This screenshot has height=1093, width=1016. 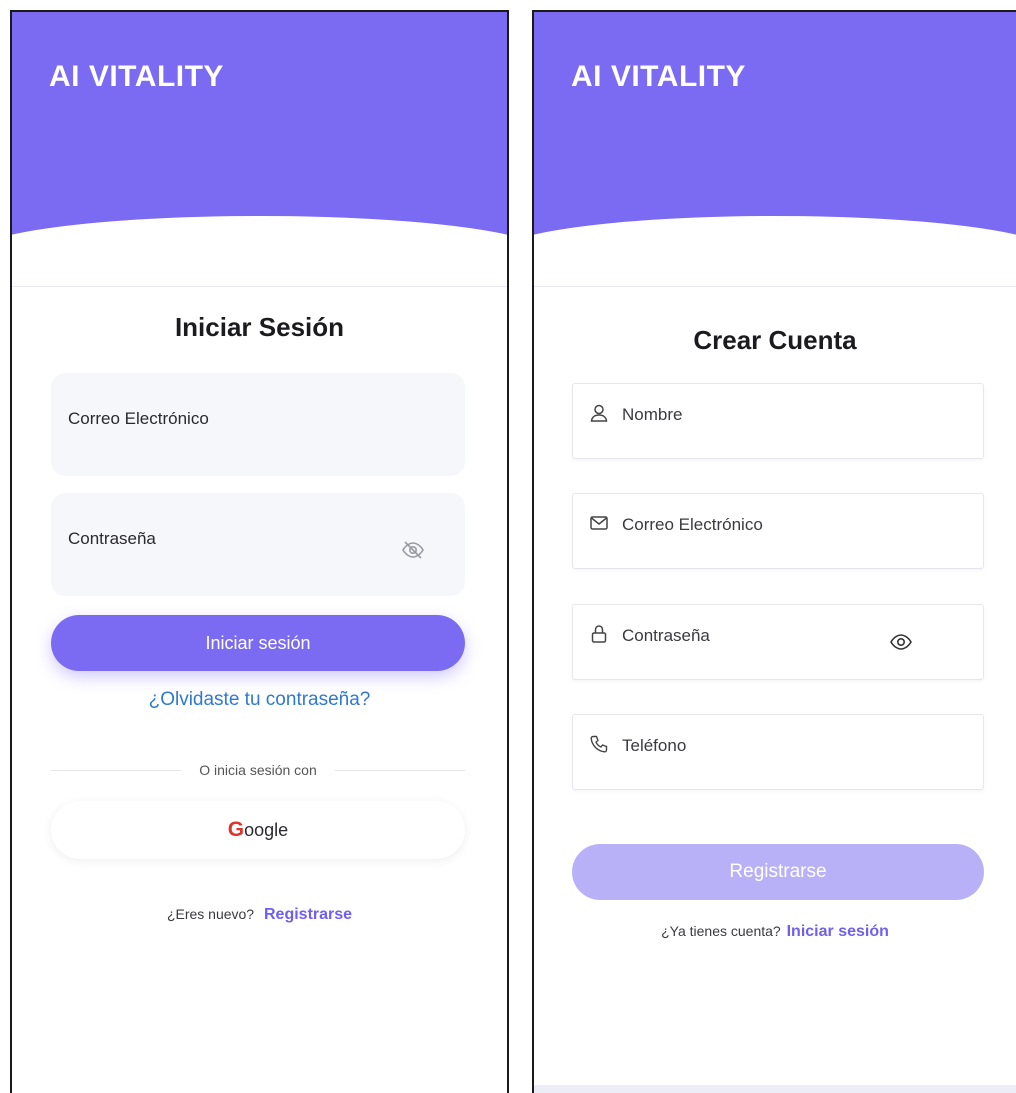 I want to click on google-logo-g: G, so click(x=236, y=829).